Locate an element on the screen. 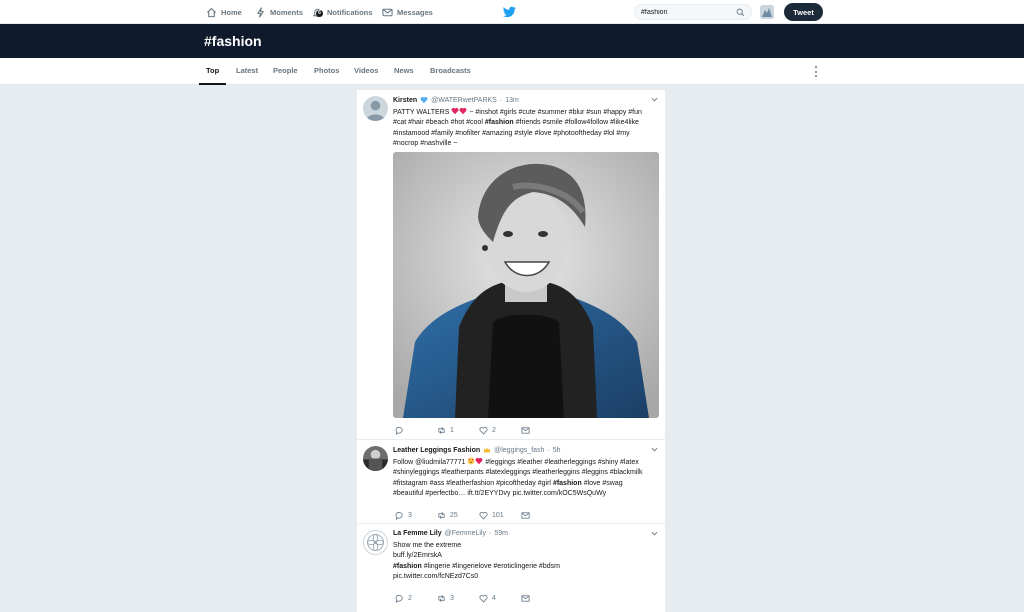 This screenshot has width=1024, height=612. tweet-link: pic.twitter.com/fcNEzd7Cs0 is located at coordinates (435, 576).